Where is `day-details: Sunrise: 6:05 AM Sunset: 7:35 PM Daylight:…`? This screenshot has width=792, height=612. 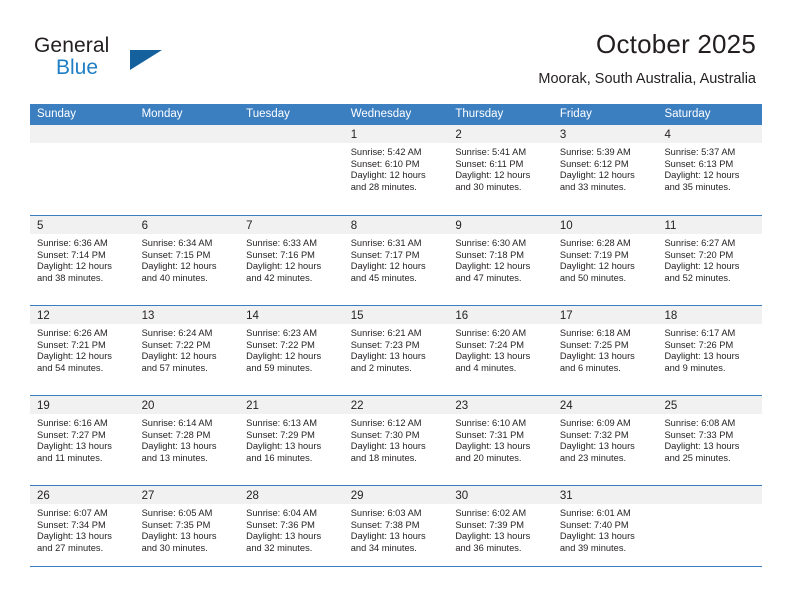 day-details: Sunrise: 6:05 AM Sunset: 7:35 PM Daylight:… is located at coordinates (187, 529).